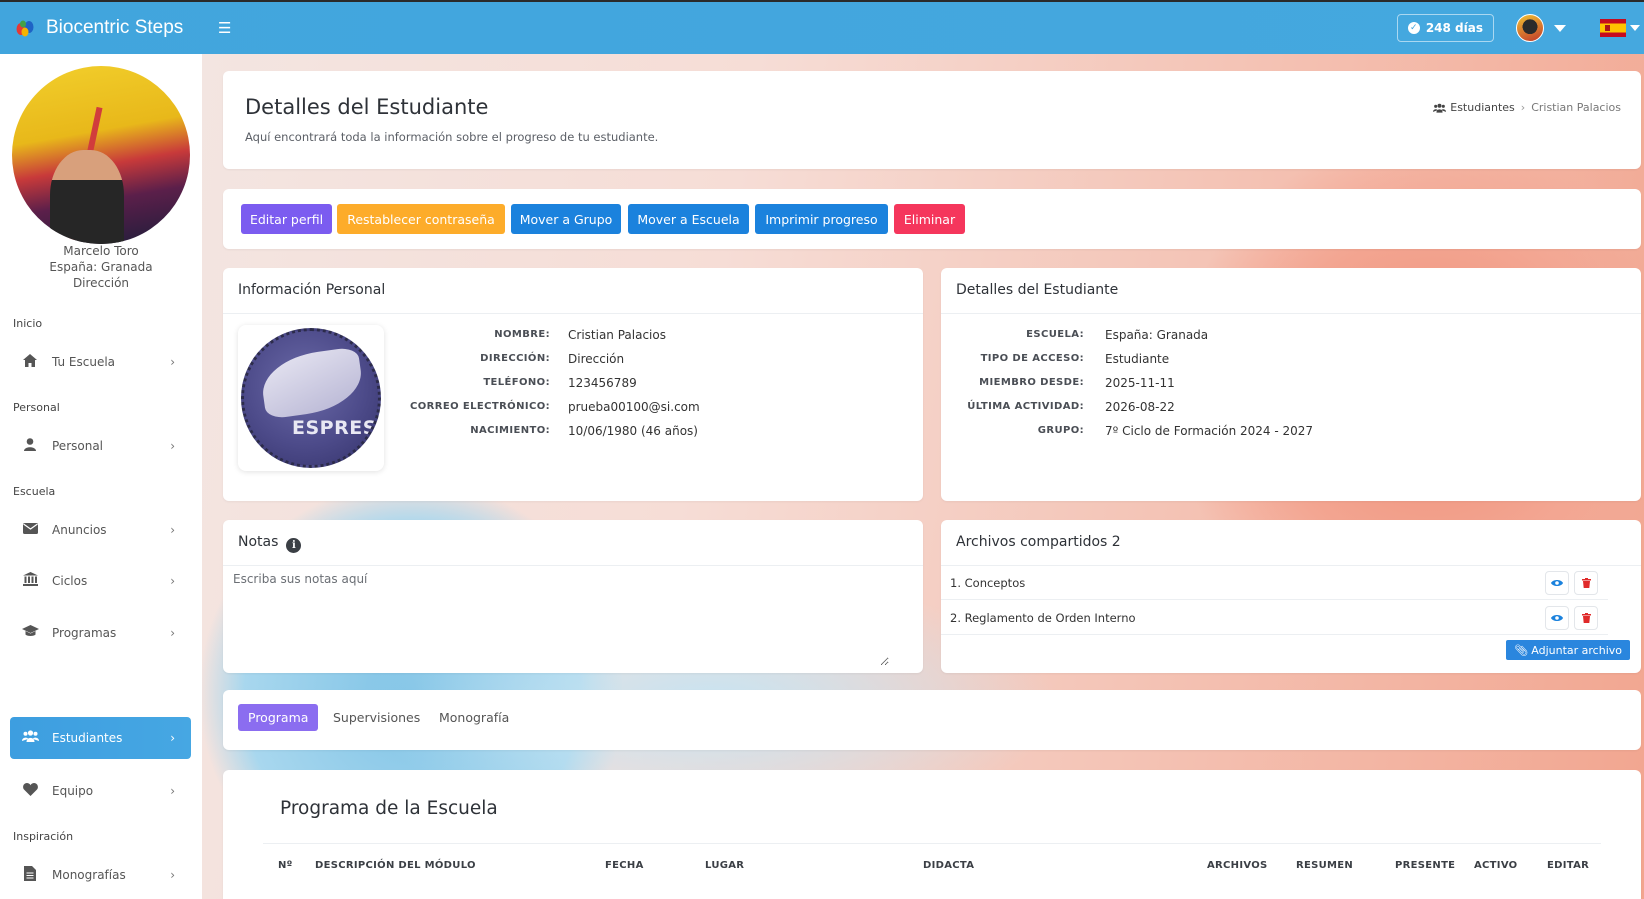 This screenshot has height=899, width=1644. I want to click on file-name: 1. Conceptos, so click(987, 583).